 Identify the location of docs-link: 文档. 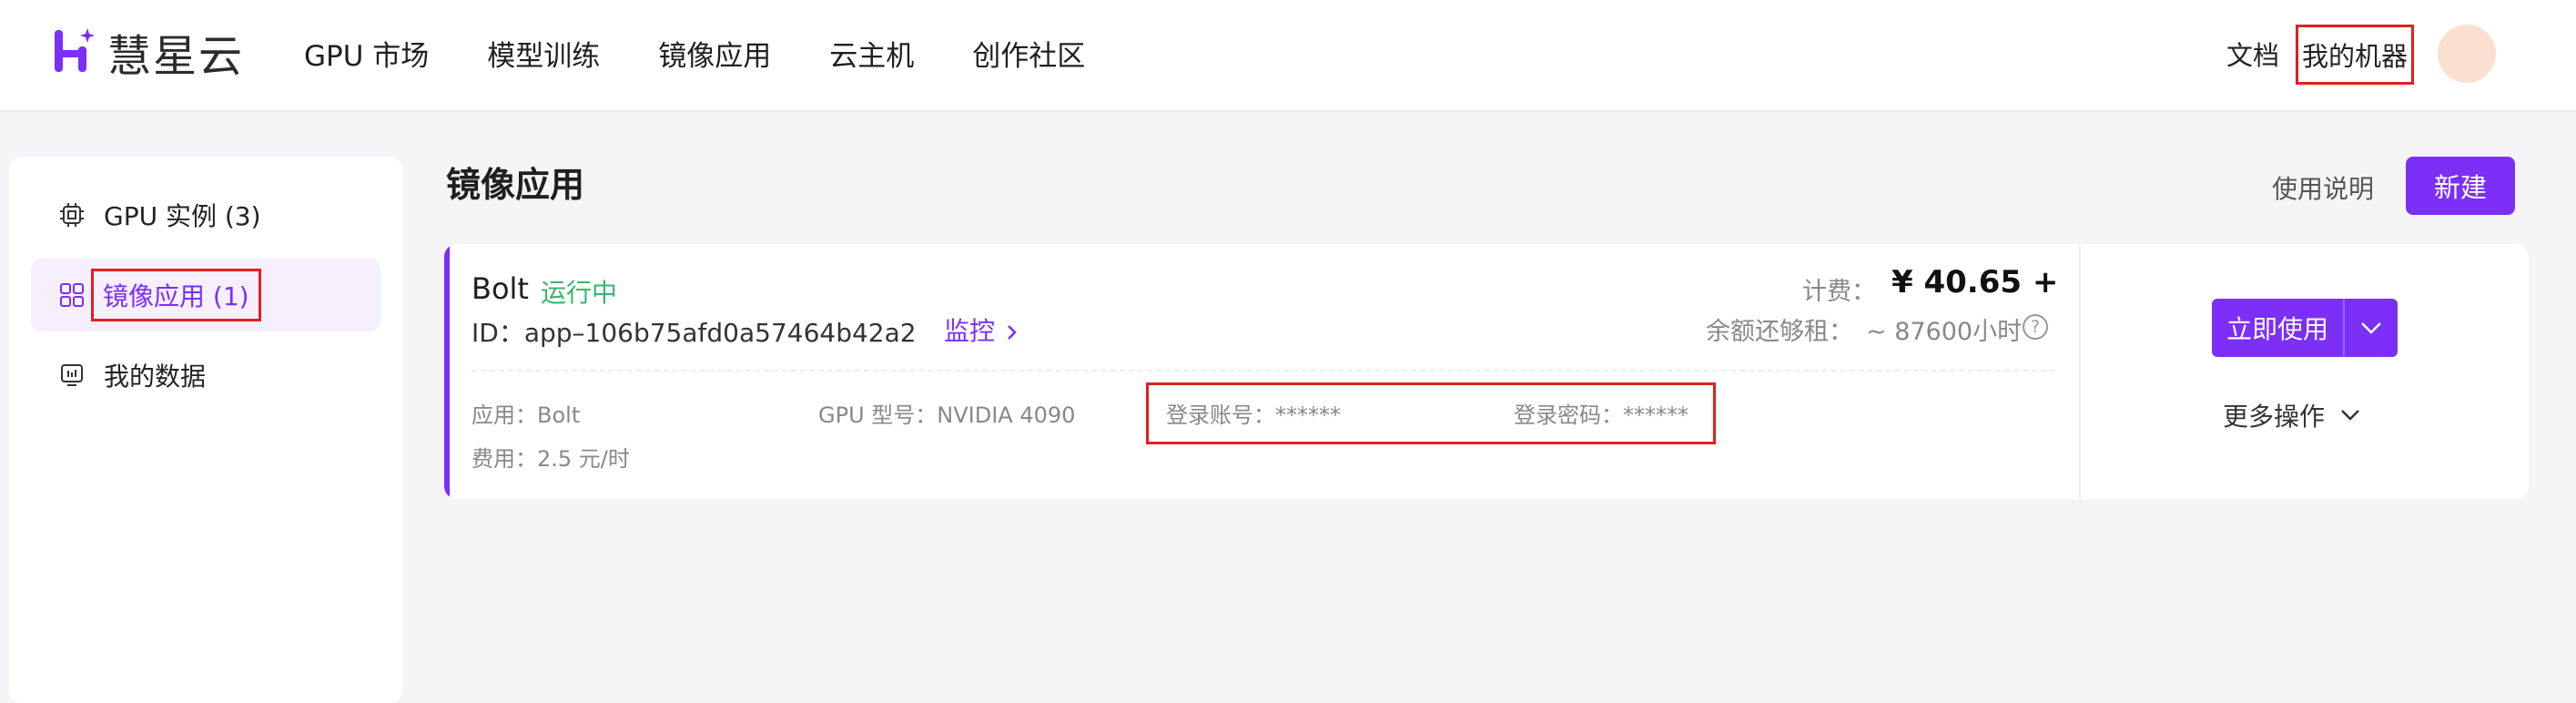
(2252, 54).